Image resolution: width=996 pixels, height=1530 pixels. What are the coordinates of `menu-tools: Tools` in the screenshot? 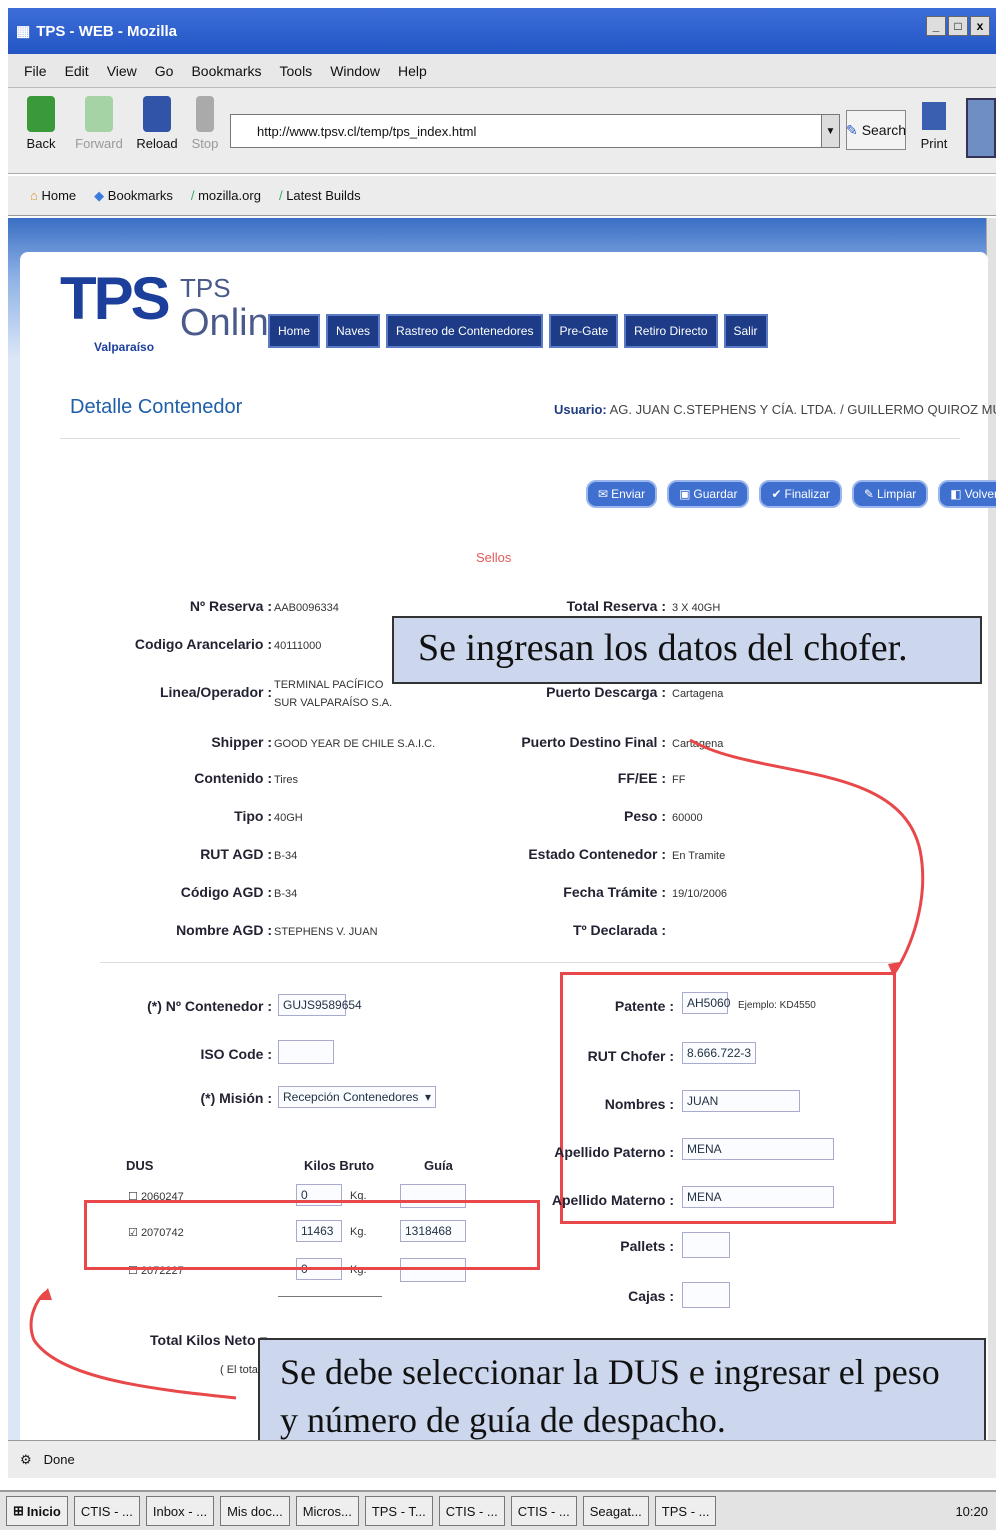 It's located at (296, 71).